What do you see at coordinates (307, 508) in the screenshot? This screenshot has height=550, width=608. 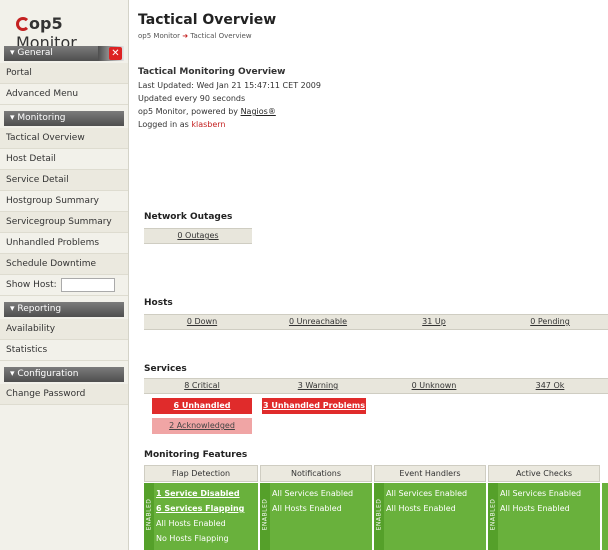 I see `notifications-line: All Hosts Enabled` at bounding box center [307, 508].